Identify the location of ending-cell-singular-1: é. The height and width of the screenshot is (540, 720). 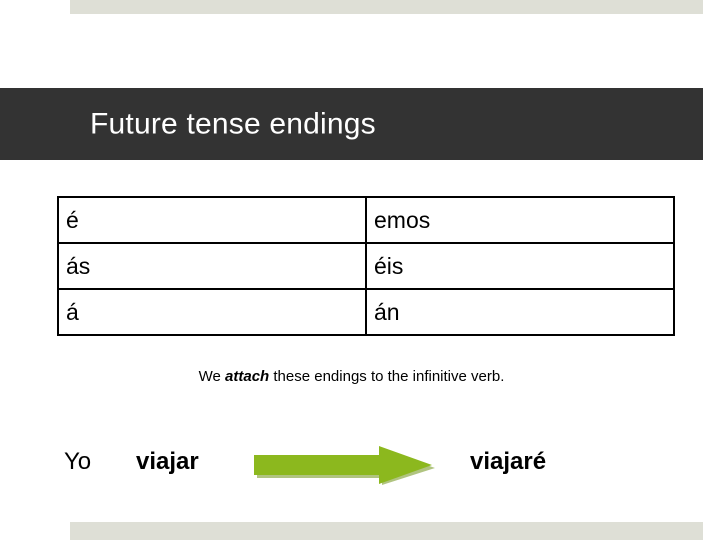
(212, 220).